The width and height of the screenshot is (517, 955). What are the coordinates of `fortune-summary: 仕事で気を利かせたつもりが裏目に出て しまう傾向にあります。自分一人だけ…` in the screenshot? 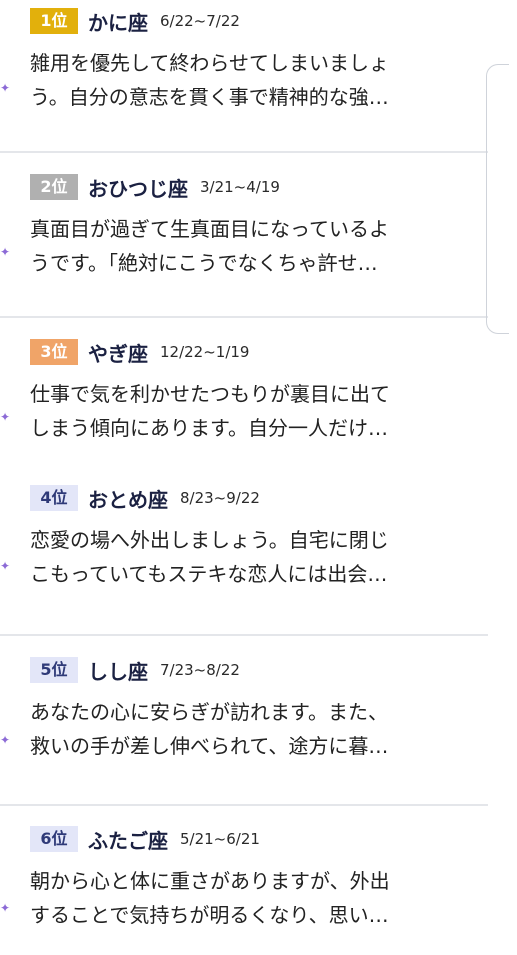 It's located at (259, 411).